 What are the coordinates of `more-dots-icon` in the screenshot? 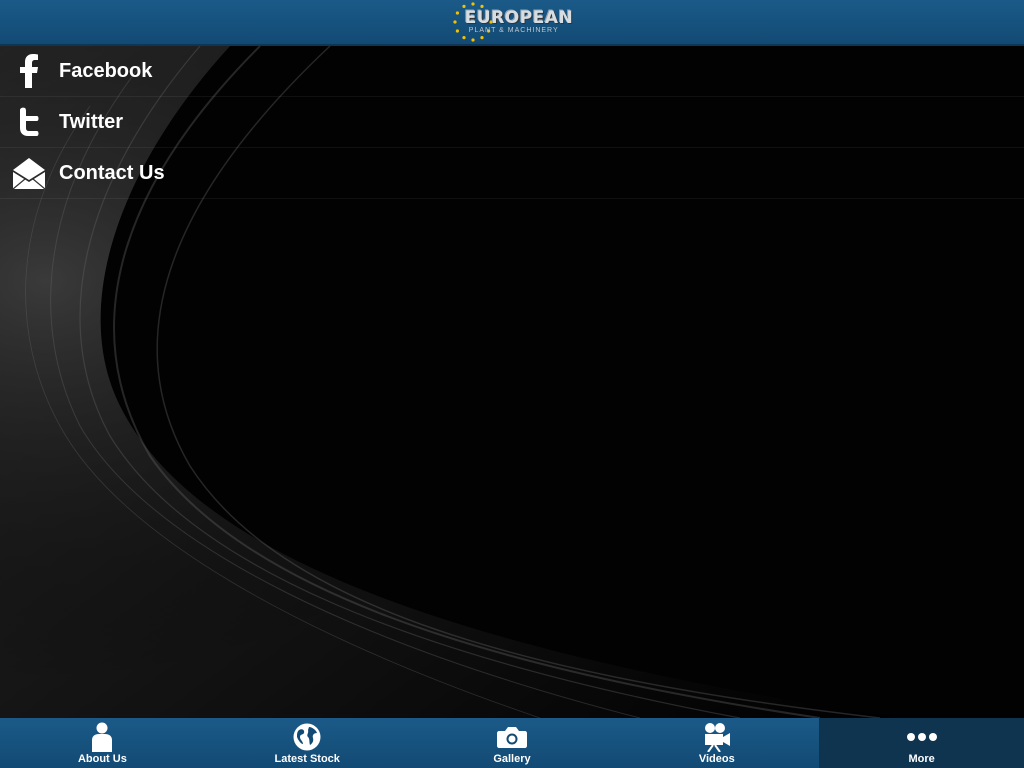 It's located at (921, 737).